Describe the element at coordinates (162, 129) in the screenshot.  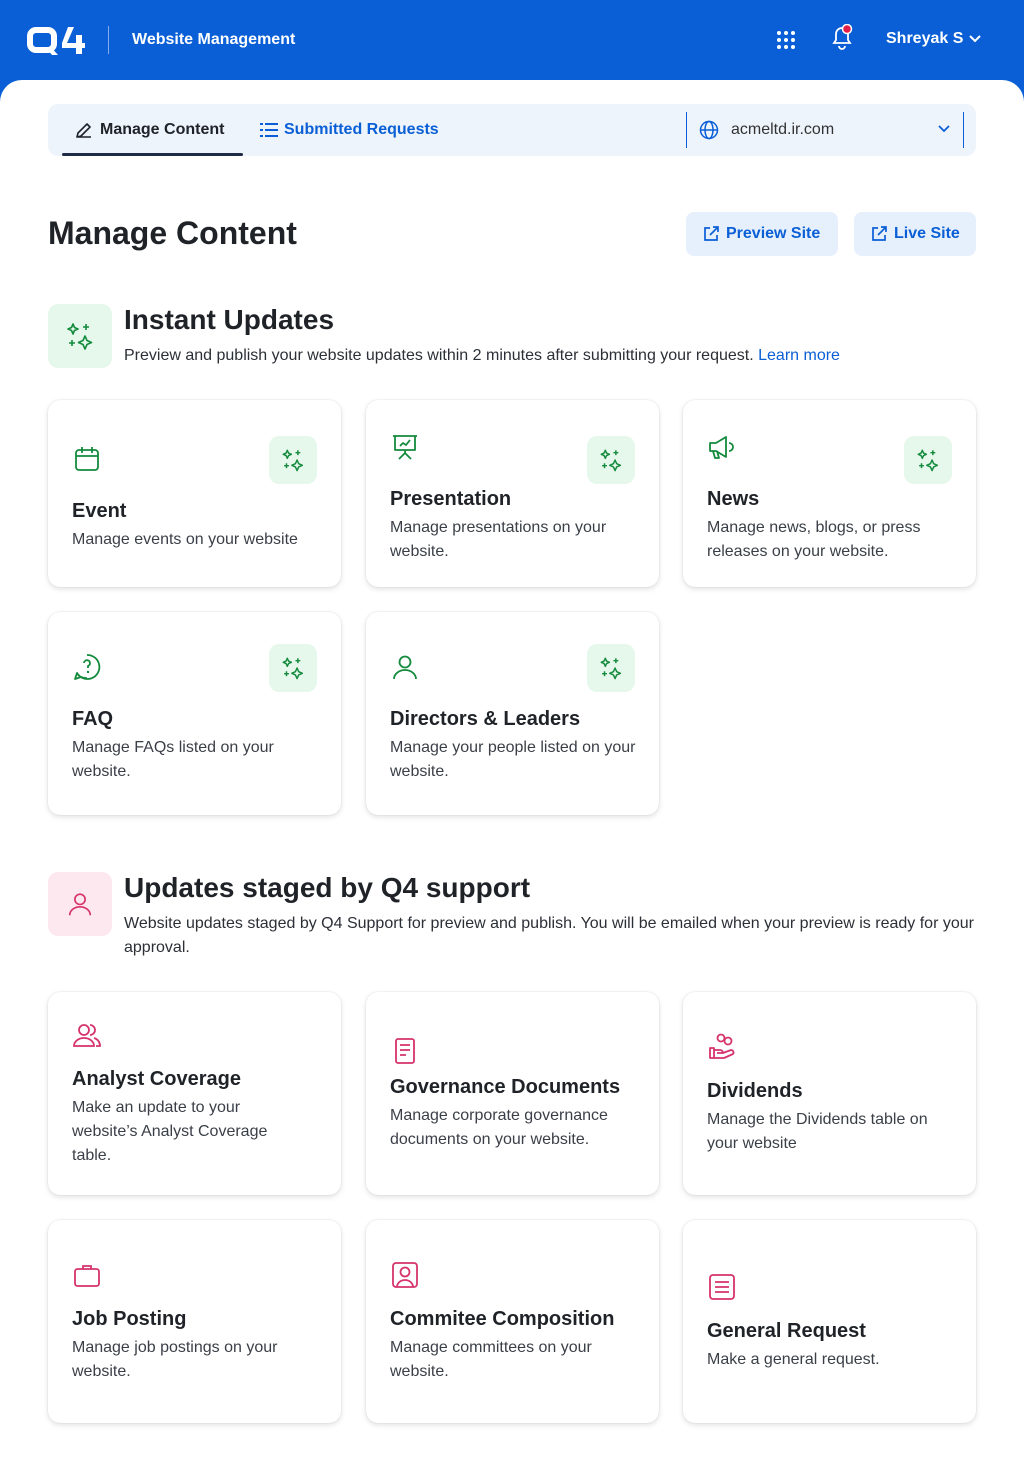
I see `tab-manage-content-label: Manage Content` at that location.